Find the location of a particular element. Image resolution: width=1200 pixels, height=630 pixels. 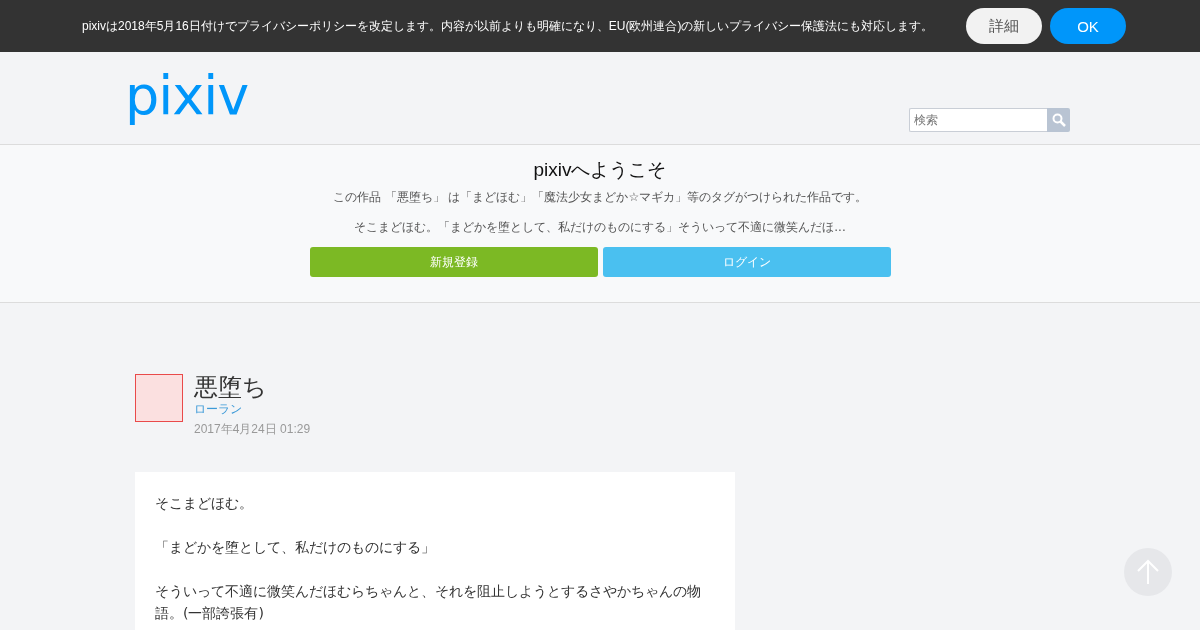

caption-paragraph: 「まどかを堕として、私だけのものにする」 is located at coordinates (295, 547).